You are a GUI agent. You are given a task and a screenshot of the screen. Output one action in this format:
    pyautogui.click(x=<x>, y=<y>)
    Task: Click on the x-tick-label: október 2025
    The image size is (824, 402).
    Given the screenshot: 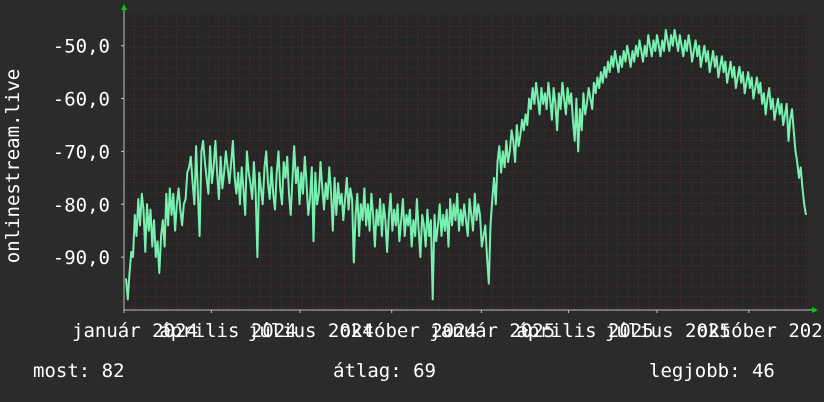 What is the action you would take?
    pyautogui.click(x=760, y=331)
    